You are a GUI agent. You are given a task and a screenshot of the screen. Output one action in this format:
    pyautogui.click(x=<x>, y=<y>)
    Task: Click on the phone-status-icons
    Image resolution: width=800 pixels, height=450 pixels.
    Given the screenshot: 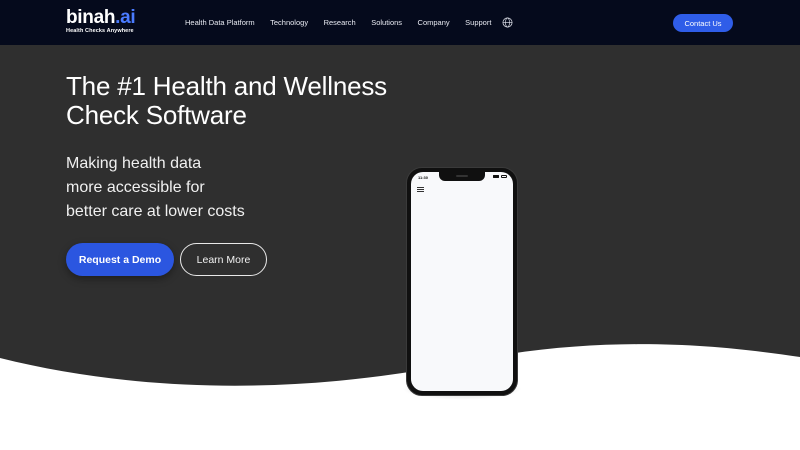 What is the action you would take?
    pyautogui.click(x=500, y=176)
    